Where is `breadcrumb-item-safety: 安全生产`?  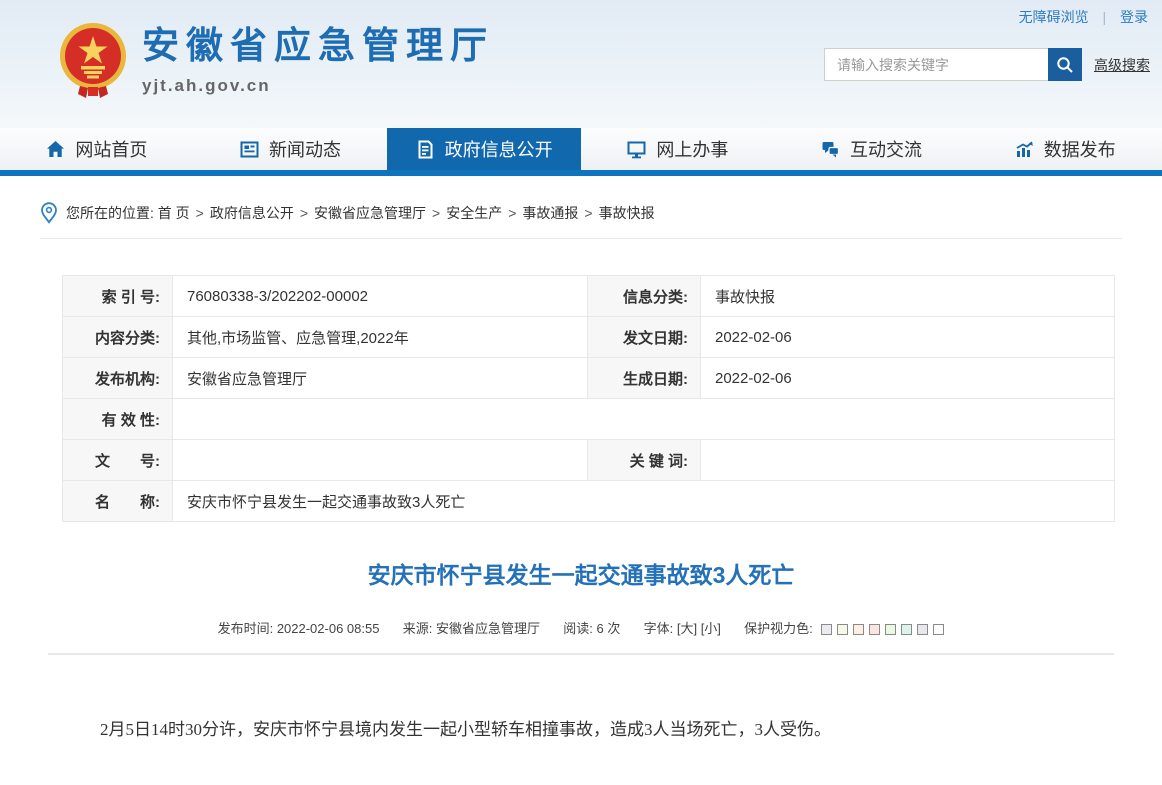 breadcrumb-item-safety: 安全生产 is located at coordinates (474, 213).